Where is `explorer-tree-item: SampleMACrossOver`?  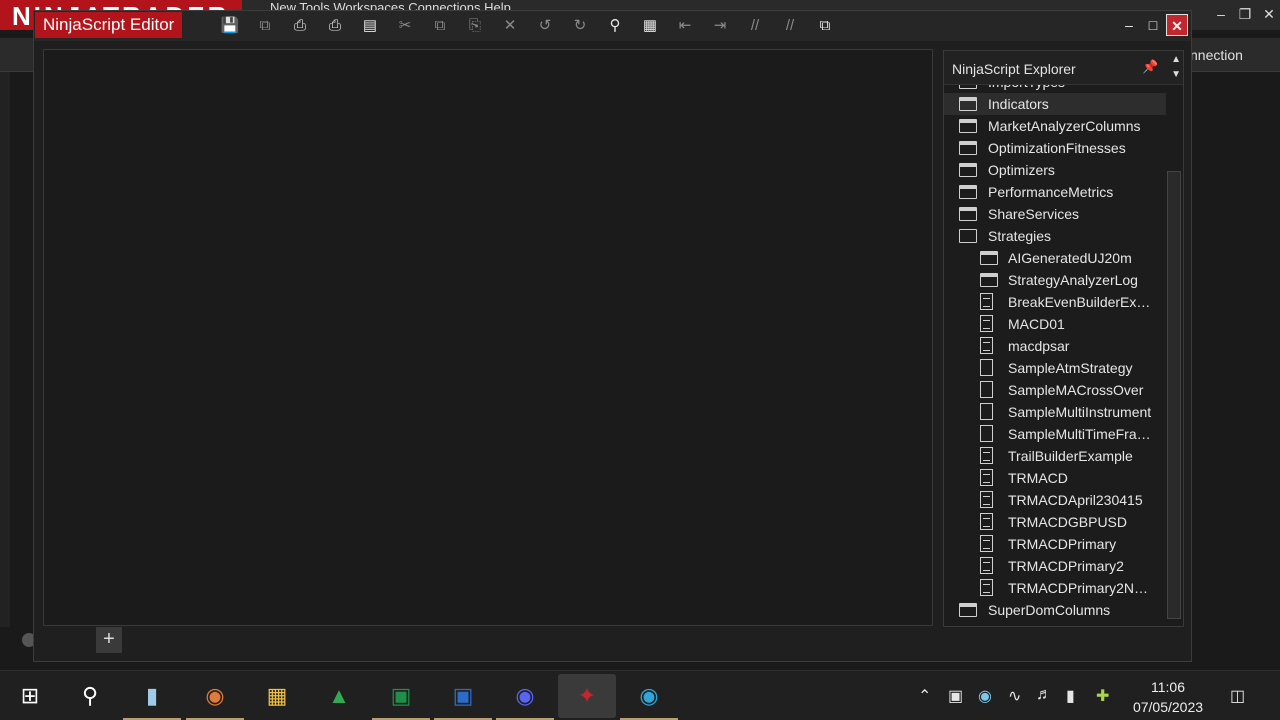
explorer-tree-item: SampleMACrossOver is located at coordinates (1055, 390).